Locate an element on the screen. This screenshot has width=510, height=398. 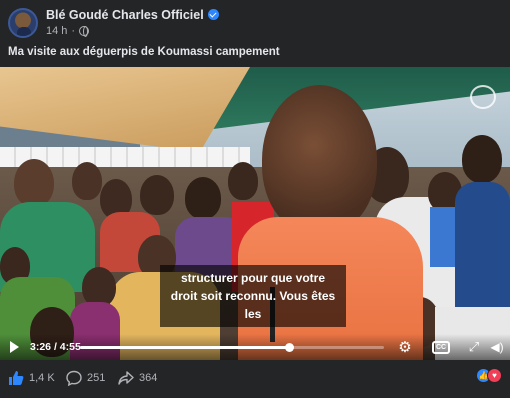
share-button: 364 is located at coordinates (137, 378).